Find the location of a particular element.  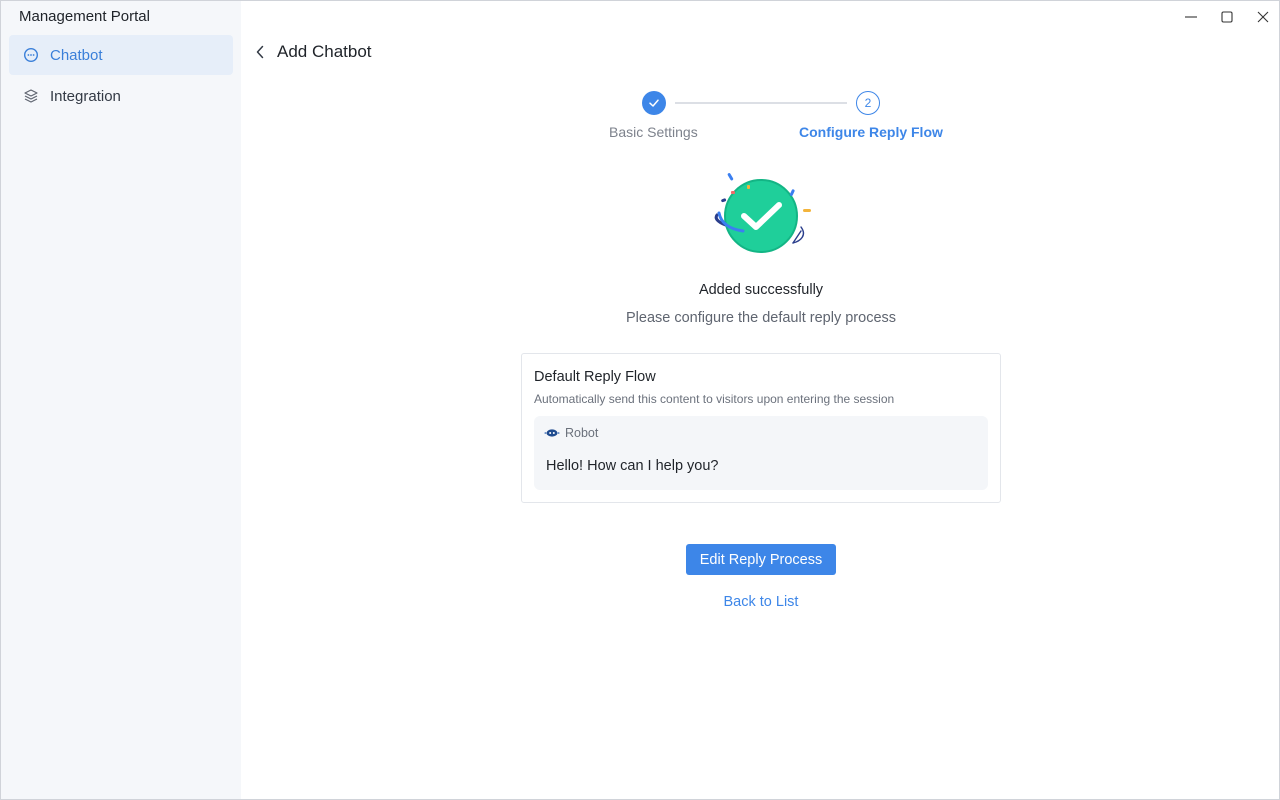

close-icon is located at coordinates (1263, 17).